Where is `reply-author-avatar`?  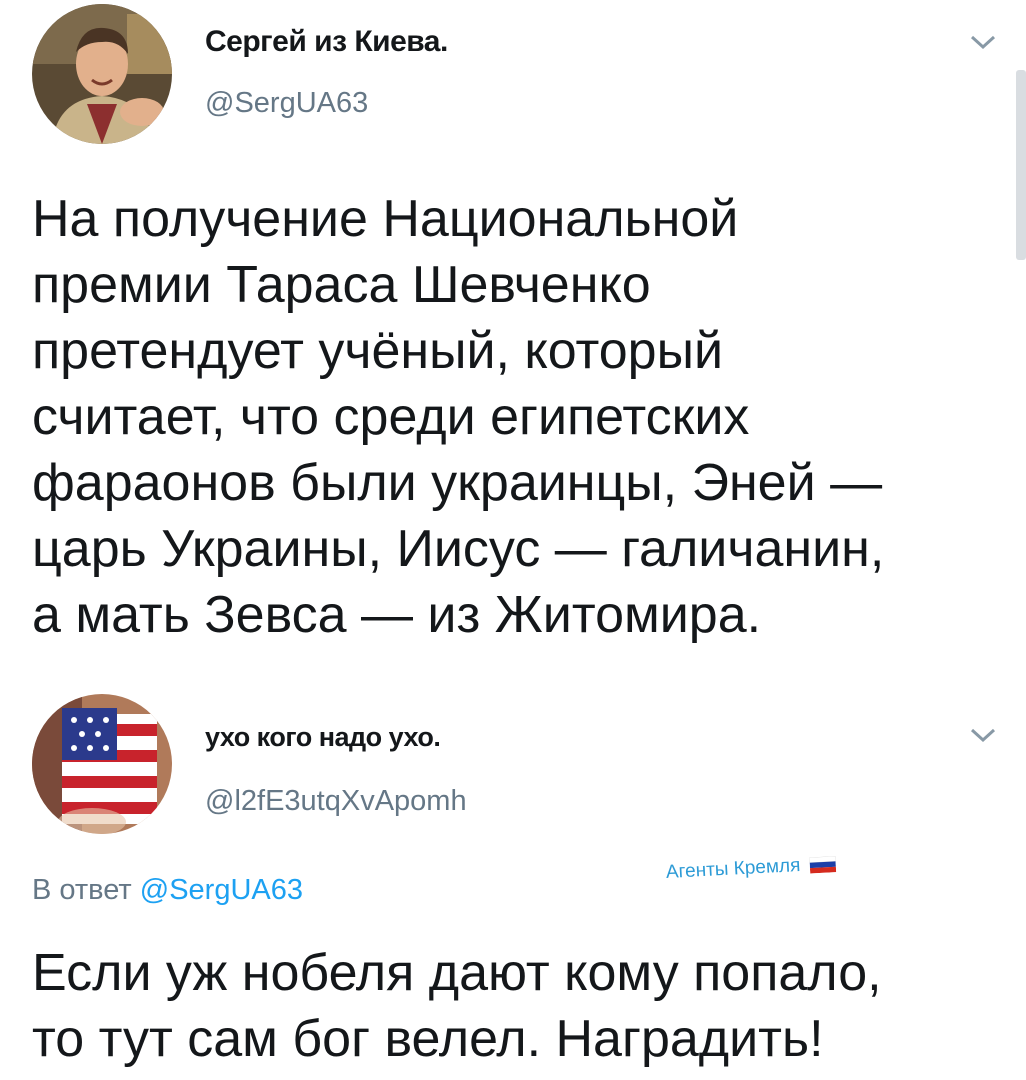 reply-author-avatar is located at coordinates (102, 764).